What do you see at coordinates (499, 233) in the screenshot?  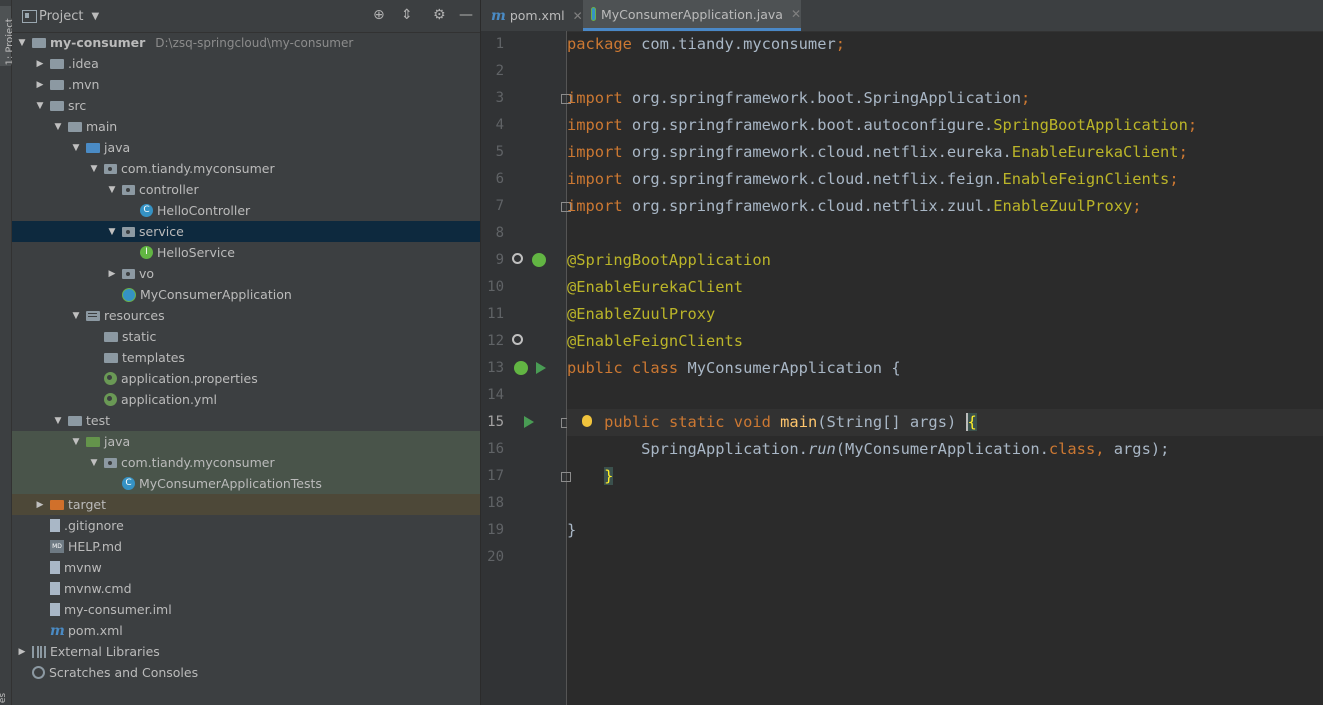 I see `line-number: 8` at bounding box center [499, 233].